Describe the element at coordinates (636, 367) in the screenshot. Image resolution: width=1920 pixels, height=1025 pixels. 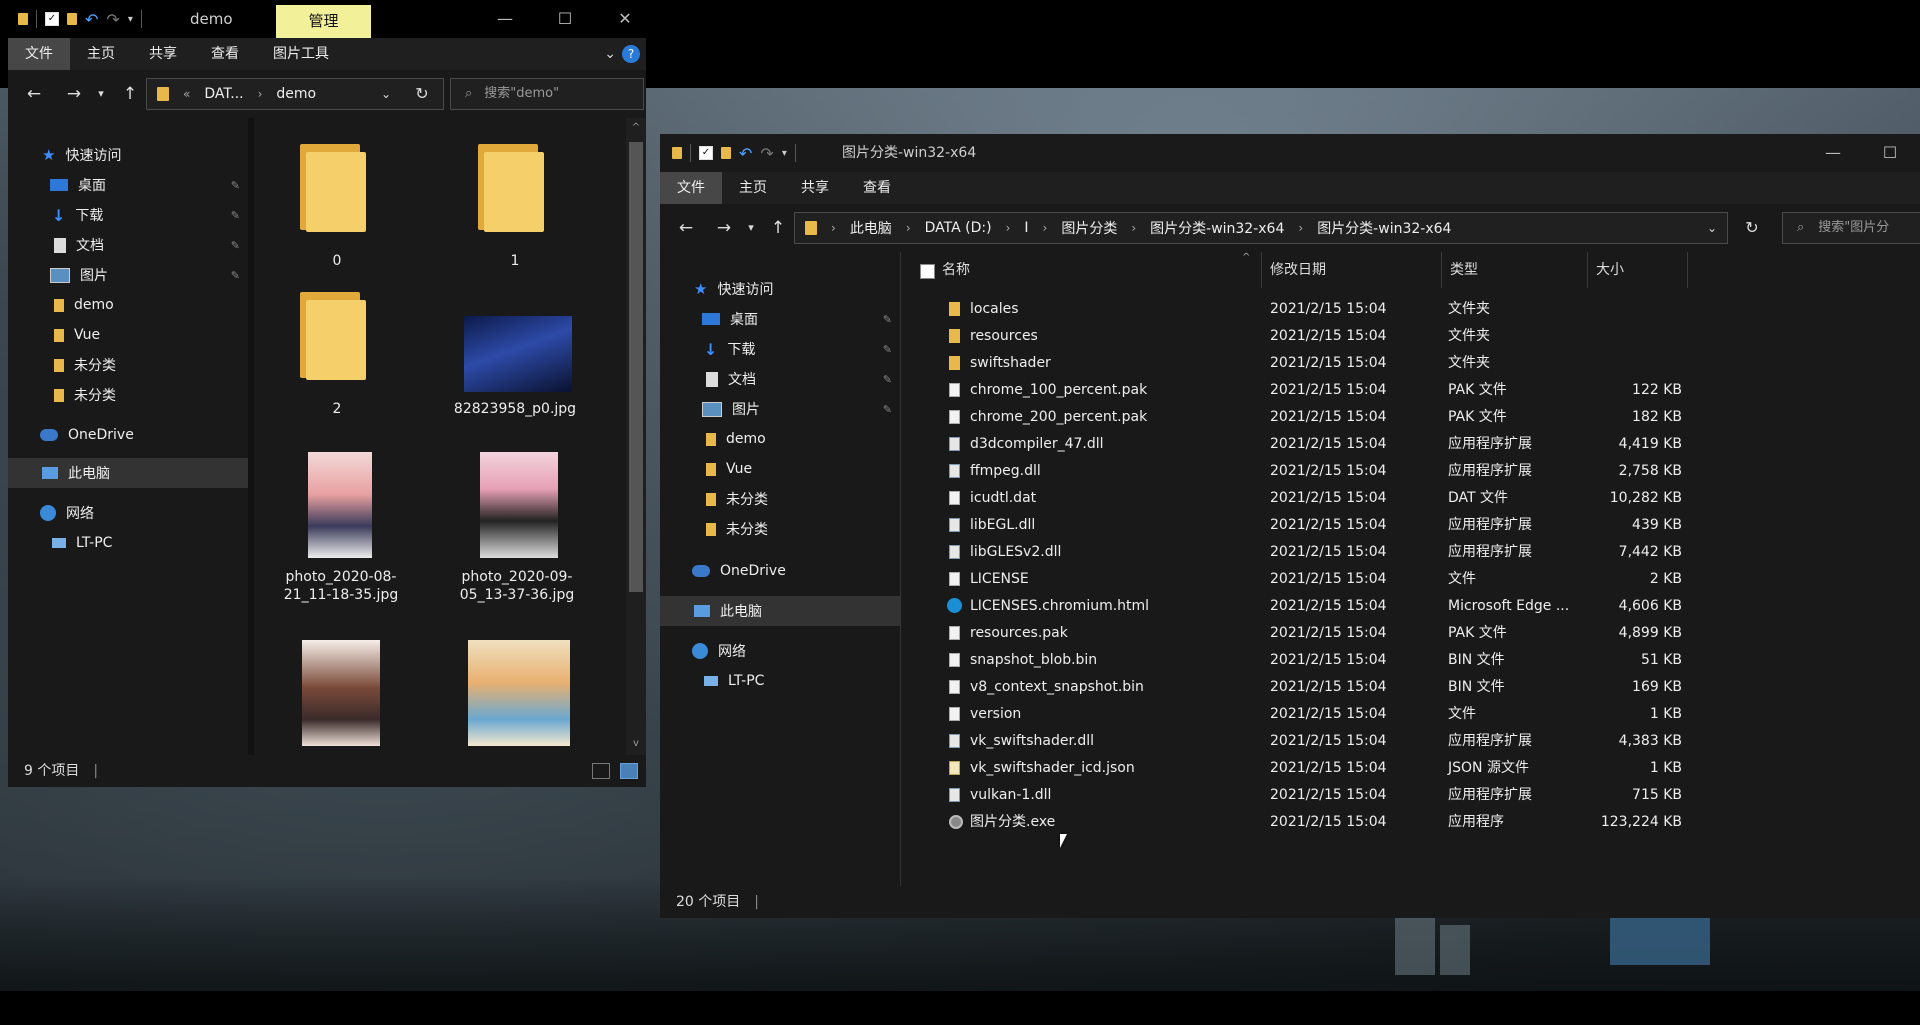
I see `scrollbar-thumb` at that location.